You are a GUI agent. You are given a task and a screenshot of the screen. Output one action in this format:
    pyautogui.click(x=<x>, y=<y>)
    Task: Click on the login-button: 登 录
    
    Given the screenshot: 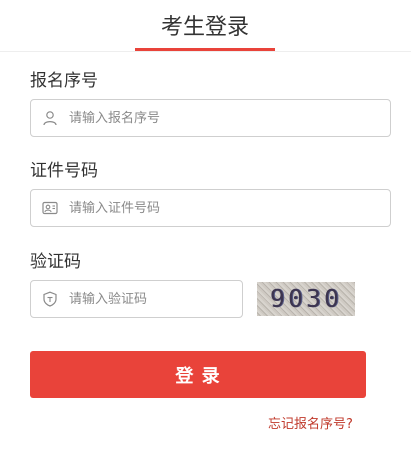 What is the action you would take?
    pyautogui.click(x=198, y=374)
    